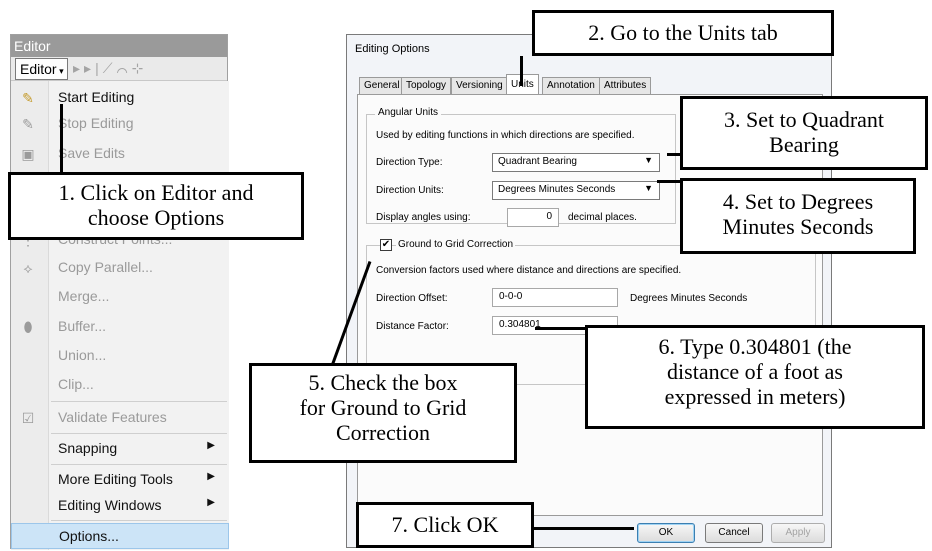 Image resolution: width=932 pixels, height=551 pixels. Describe the element at coordinates (61, 143) in the screenshot. I see `callout-1-pointer` at that location.